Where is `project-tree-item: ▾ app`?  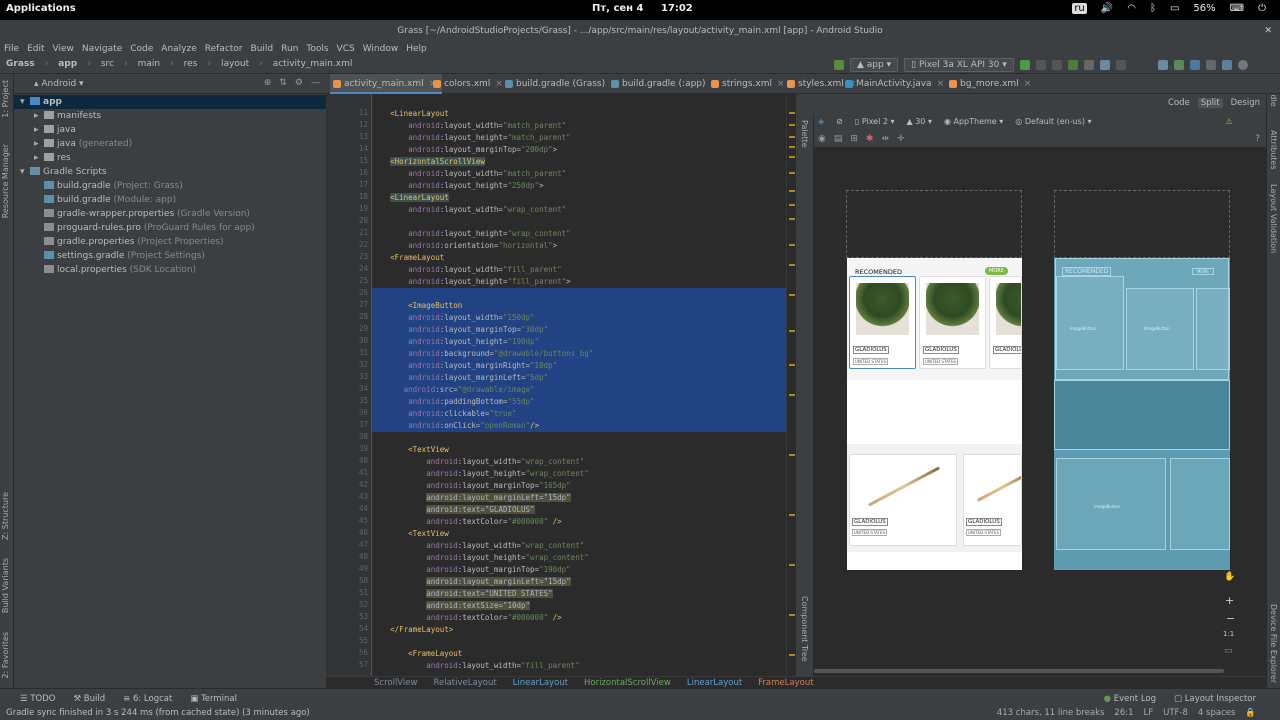 project-tree-item: ▾ app is located at coordinates (170, 102).